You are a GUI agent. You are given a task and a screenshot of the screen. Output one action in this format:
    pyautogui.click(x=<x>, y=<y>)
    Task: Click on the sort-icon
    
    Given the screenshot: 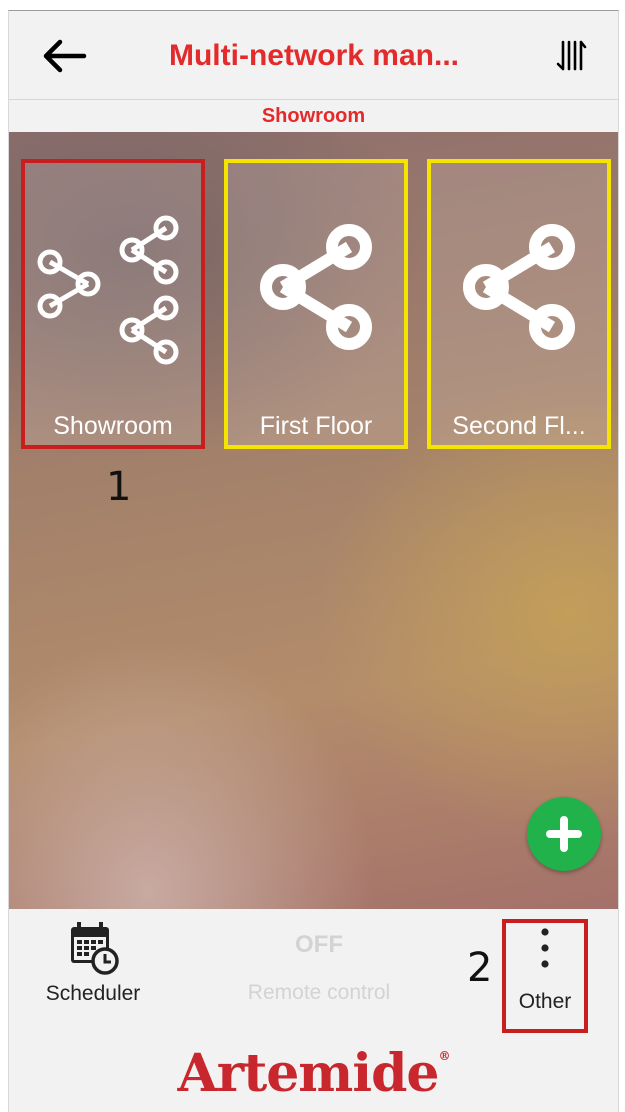 What is the action you would take?
    pyautogui.click(x=571, y=55)
    